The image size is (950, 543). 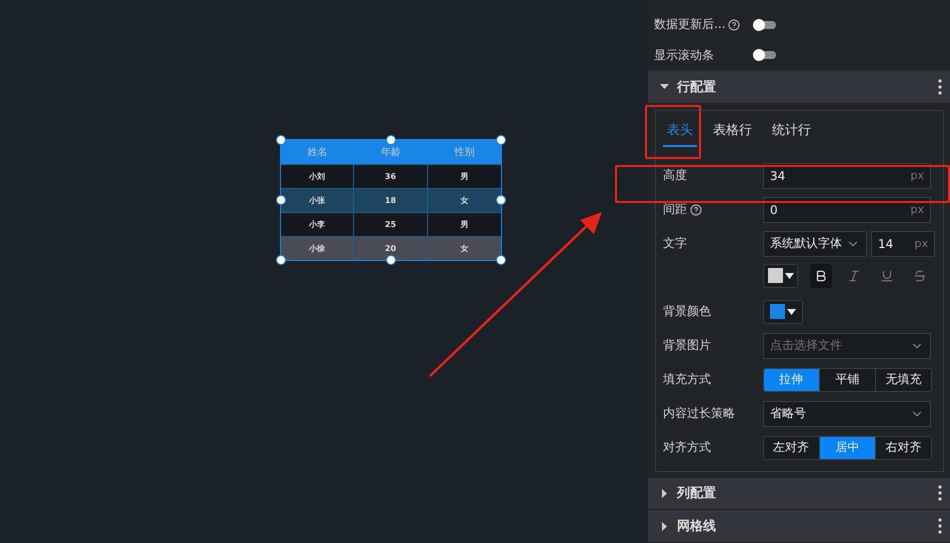 What do you see at coordinates (317, 200) in the screenshot?
I see `table-cell: 小张` at bounding box center [317, 200].